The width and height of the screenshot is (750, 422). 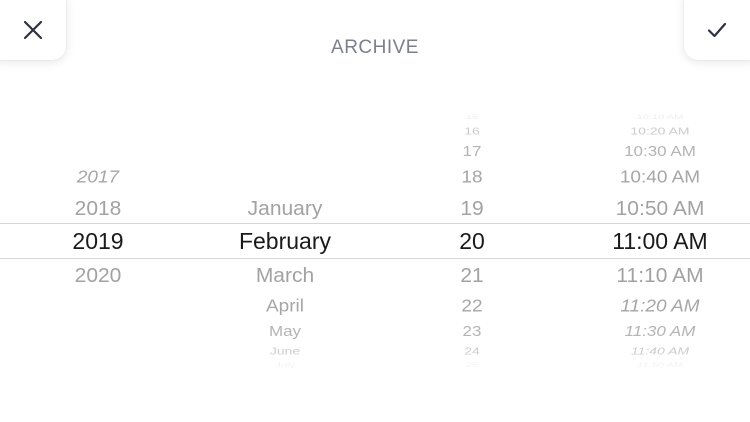 I want to click on month-option: April, so click(x=285, y=306).